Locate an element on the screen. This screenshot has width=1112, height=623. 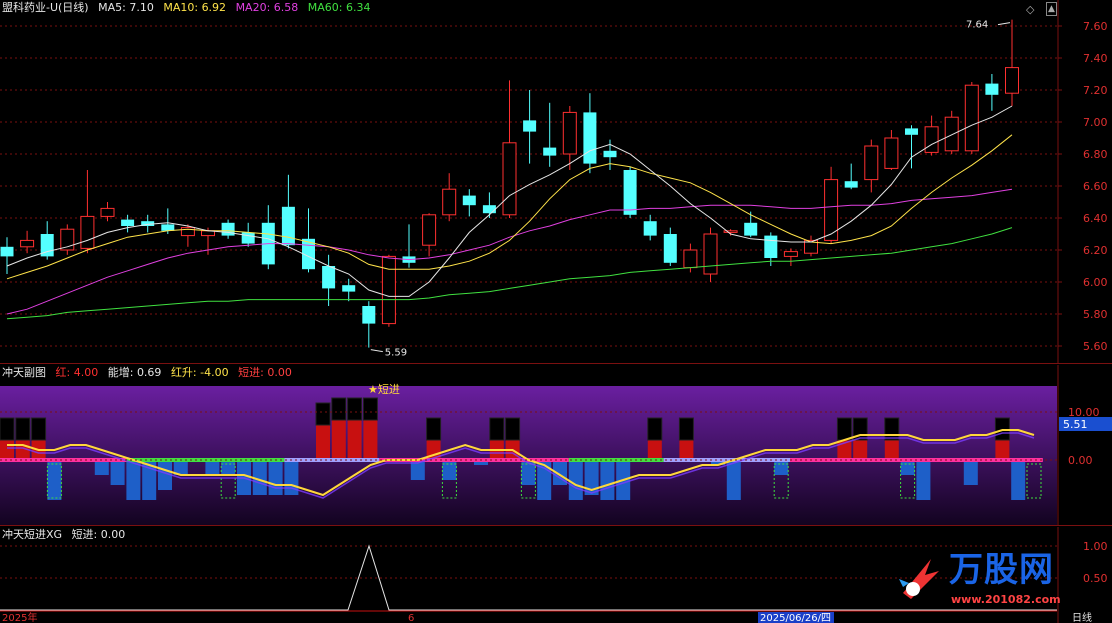
price-tick-label: 6.80 is located at coordinates (1095, 154).